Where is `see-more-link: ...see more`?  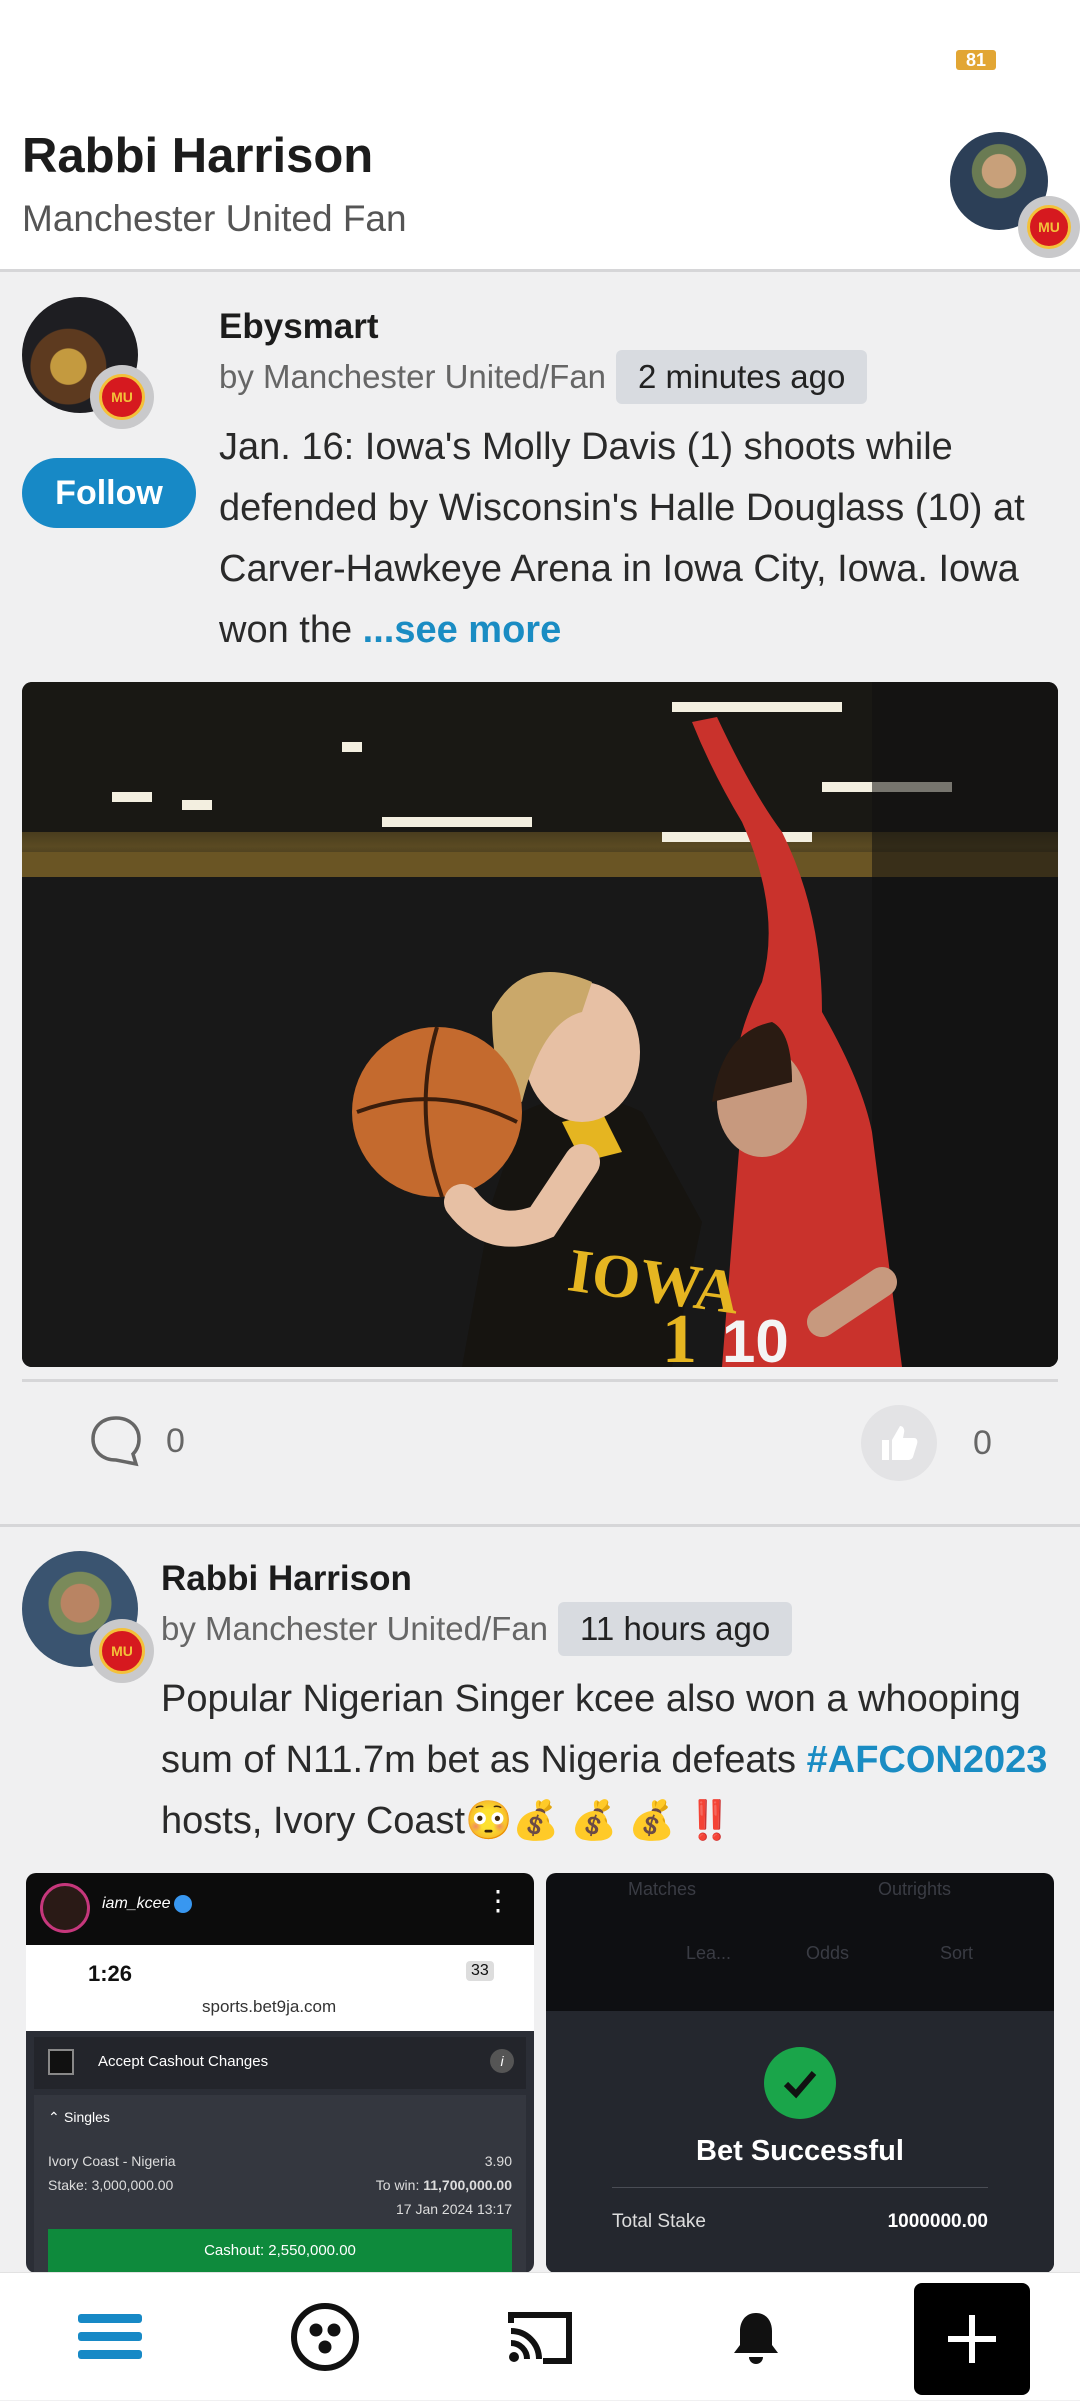
see-more-link: ...see more is located at coordinates (462, 630).